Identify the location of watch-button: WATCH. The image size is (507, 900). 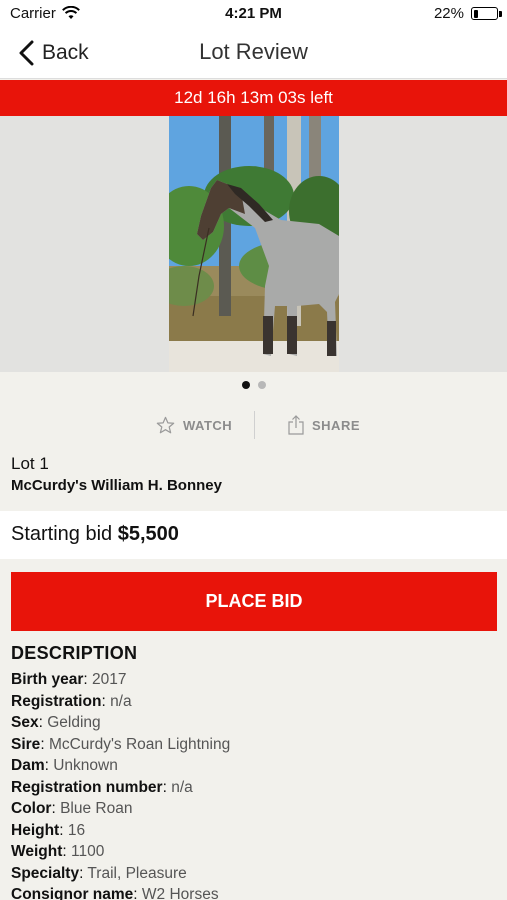
(194, 425).